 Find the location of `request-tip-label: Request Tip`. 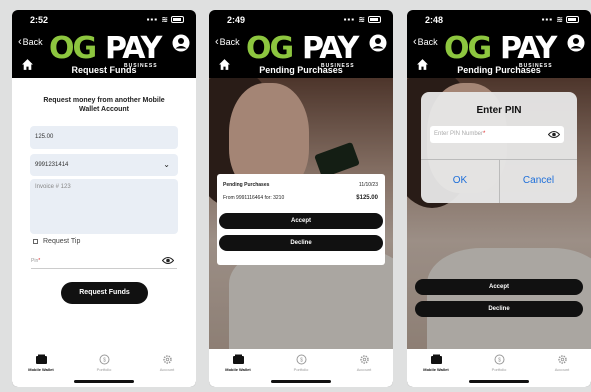

request-tip-label: Request Tip is located at coordinates (62, 241).